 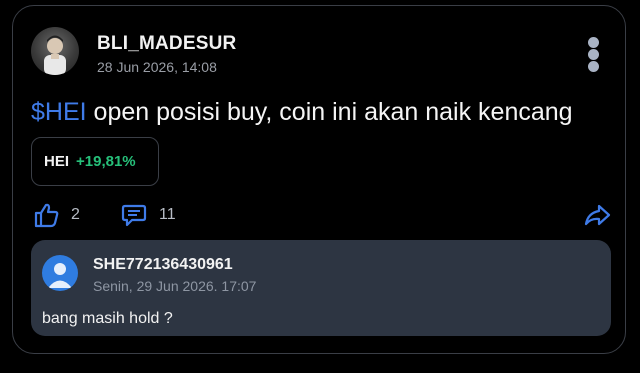 What do you see at coordinates (106, 161) in the screenshot?
I see `coin-change: +19,81%` at bounding box center [106, 161].